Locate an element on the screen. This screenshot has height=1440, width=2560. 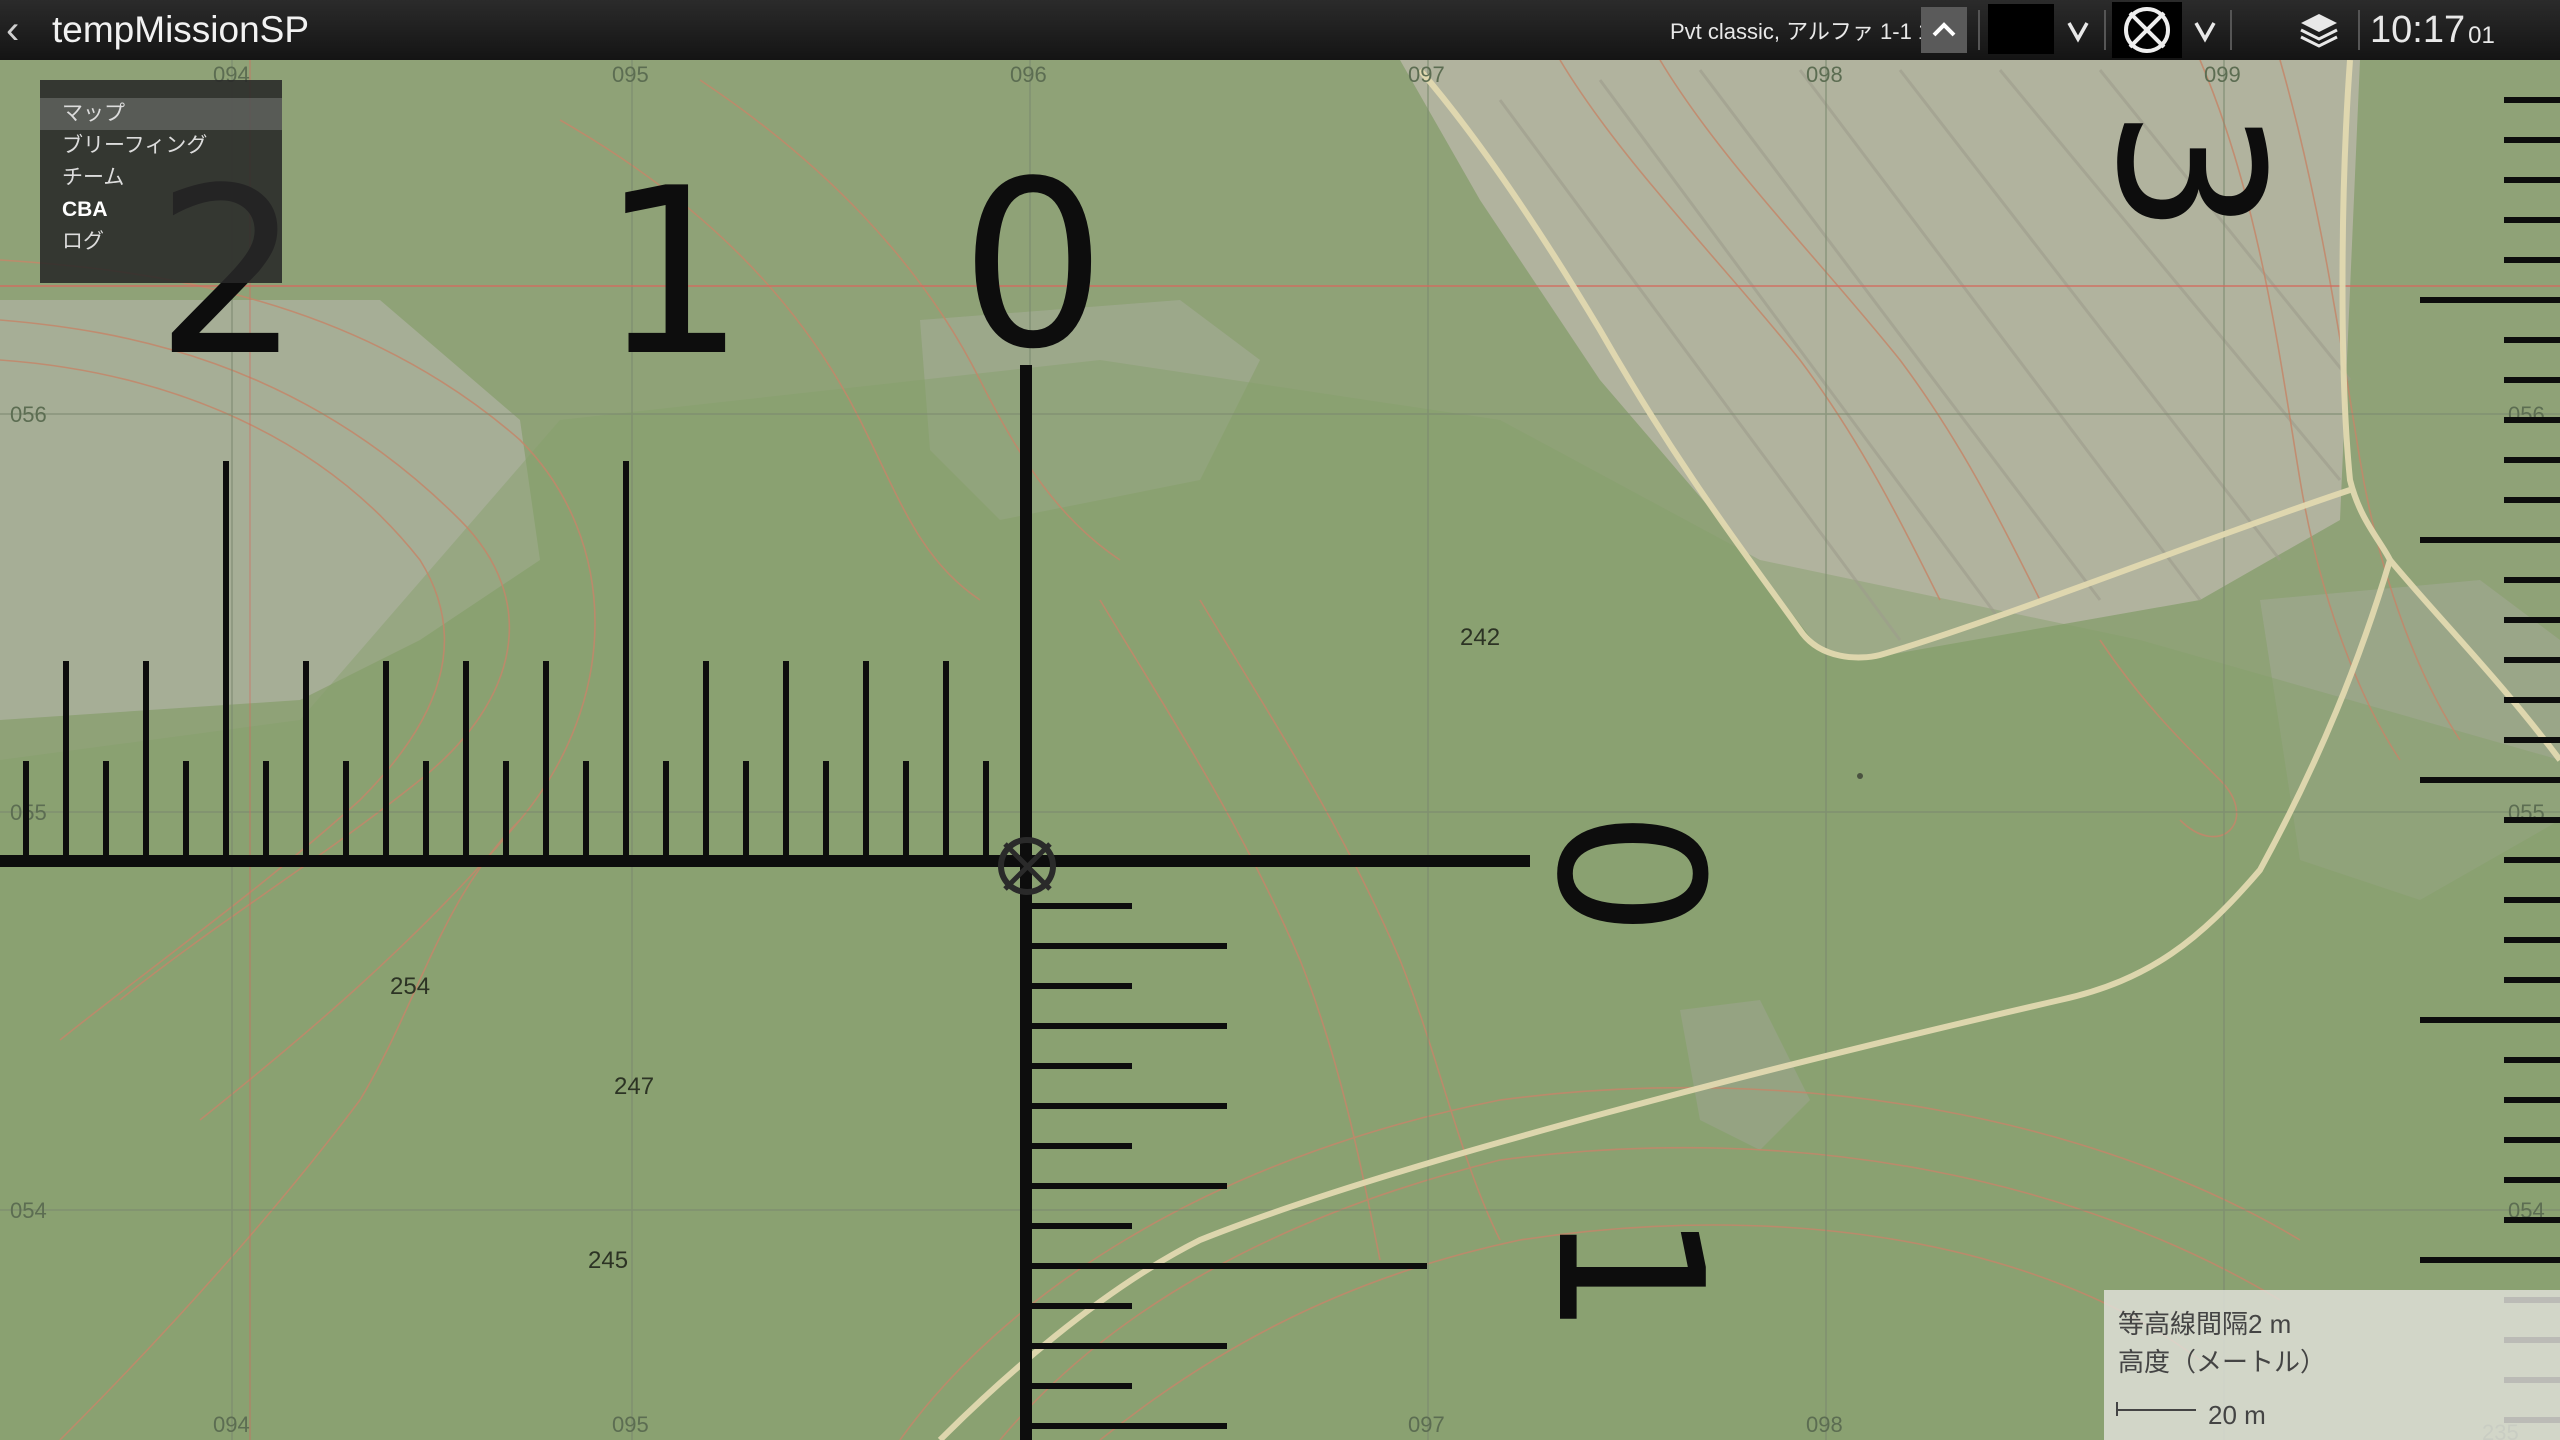
chevron-up-icon is located at coordinates (1944, 29).